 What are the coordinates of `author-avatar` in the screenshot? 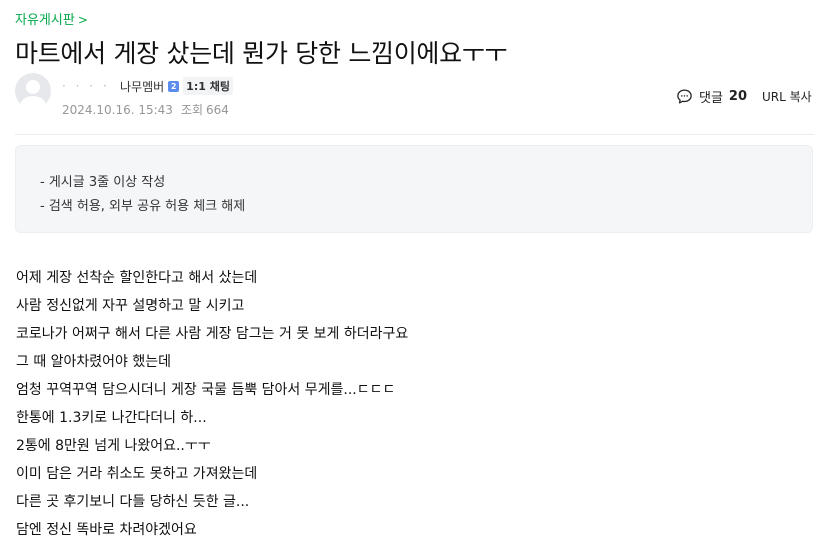 It's located at (33, 91).